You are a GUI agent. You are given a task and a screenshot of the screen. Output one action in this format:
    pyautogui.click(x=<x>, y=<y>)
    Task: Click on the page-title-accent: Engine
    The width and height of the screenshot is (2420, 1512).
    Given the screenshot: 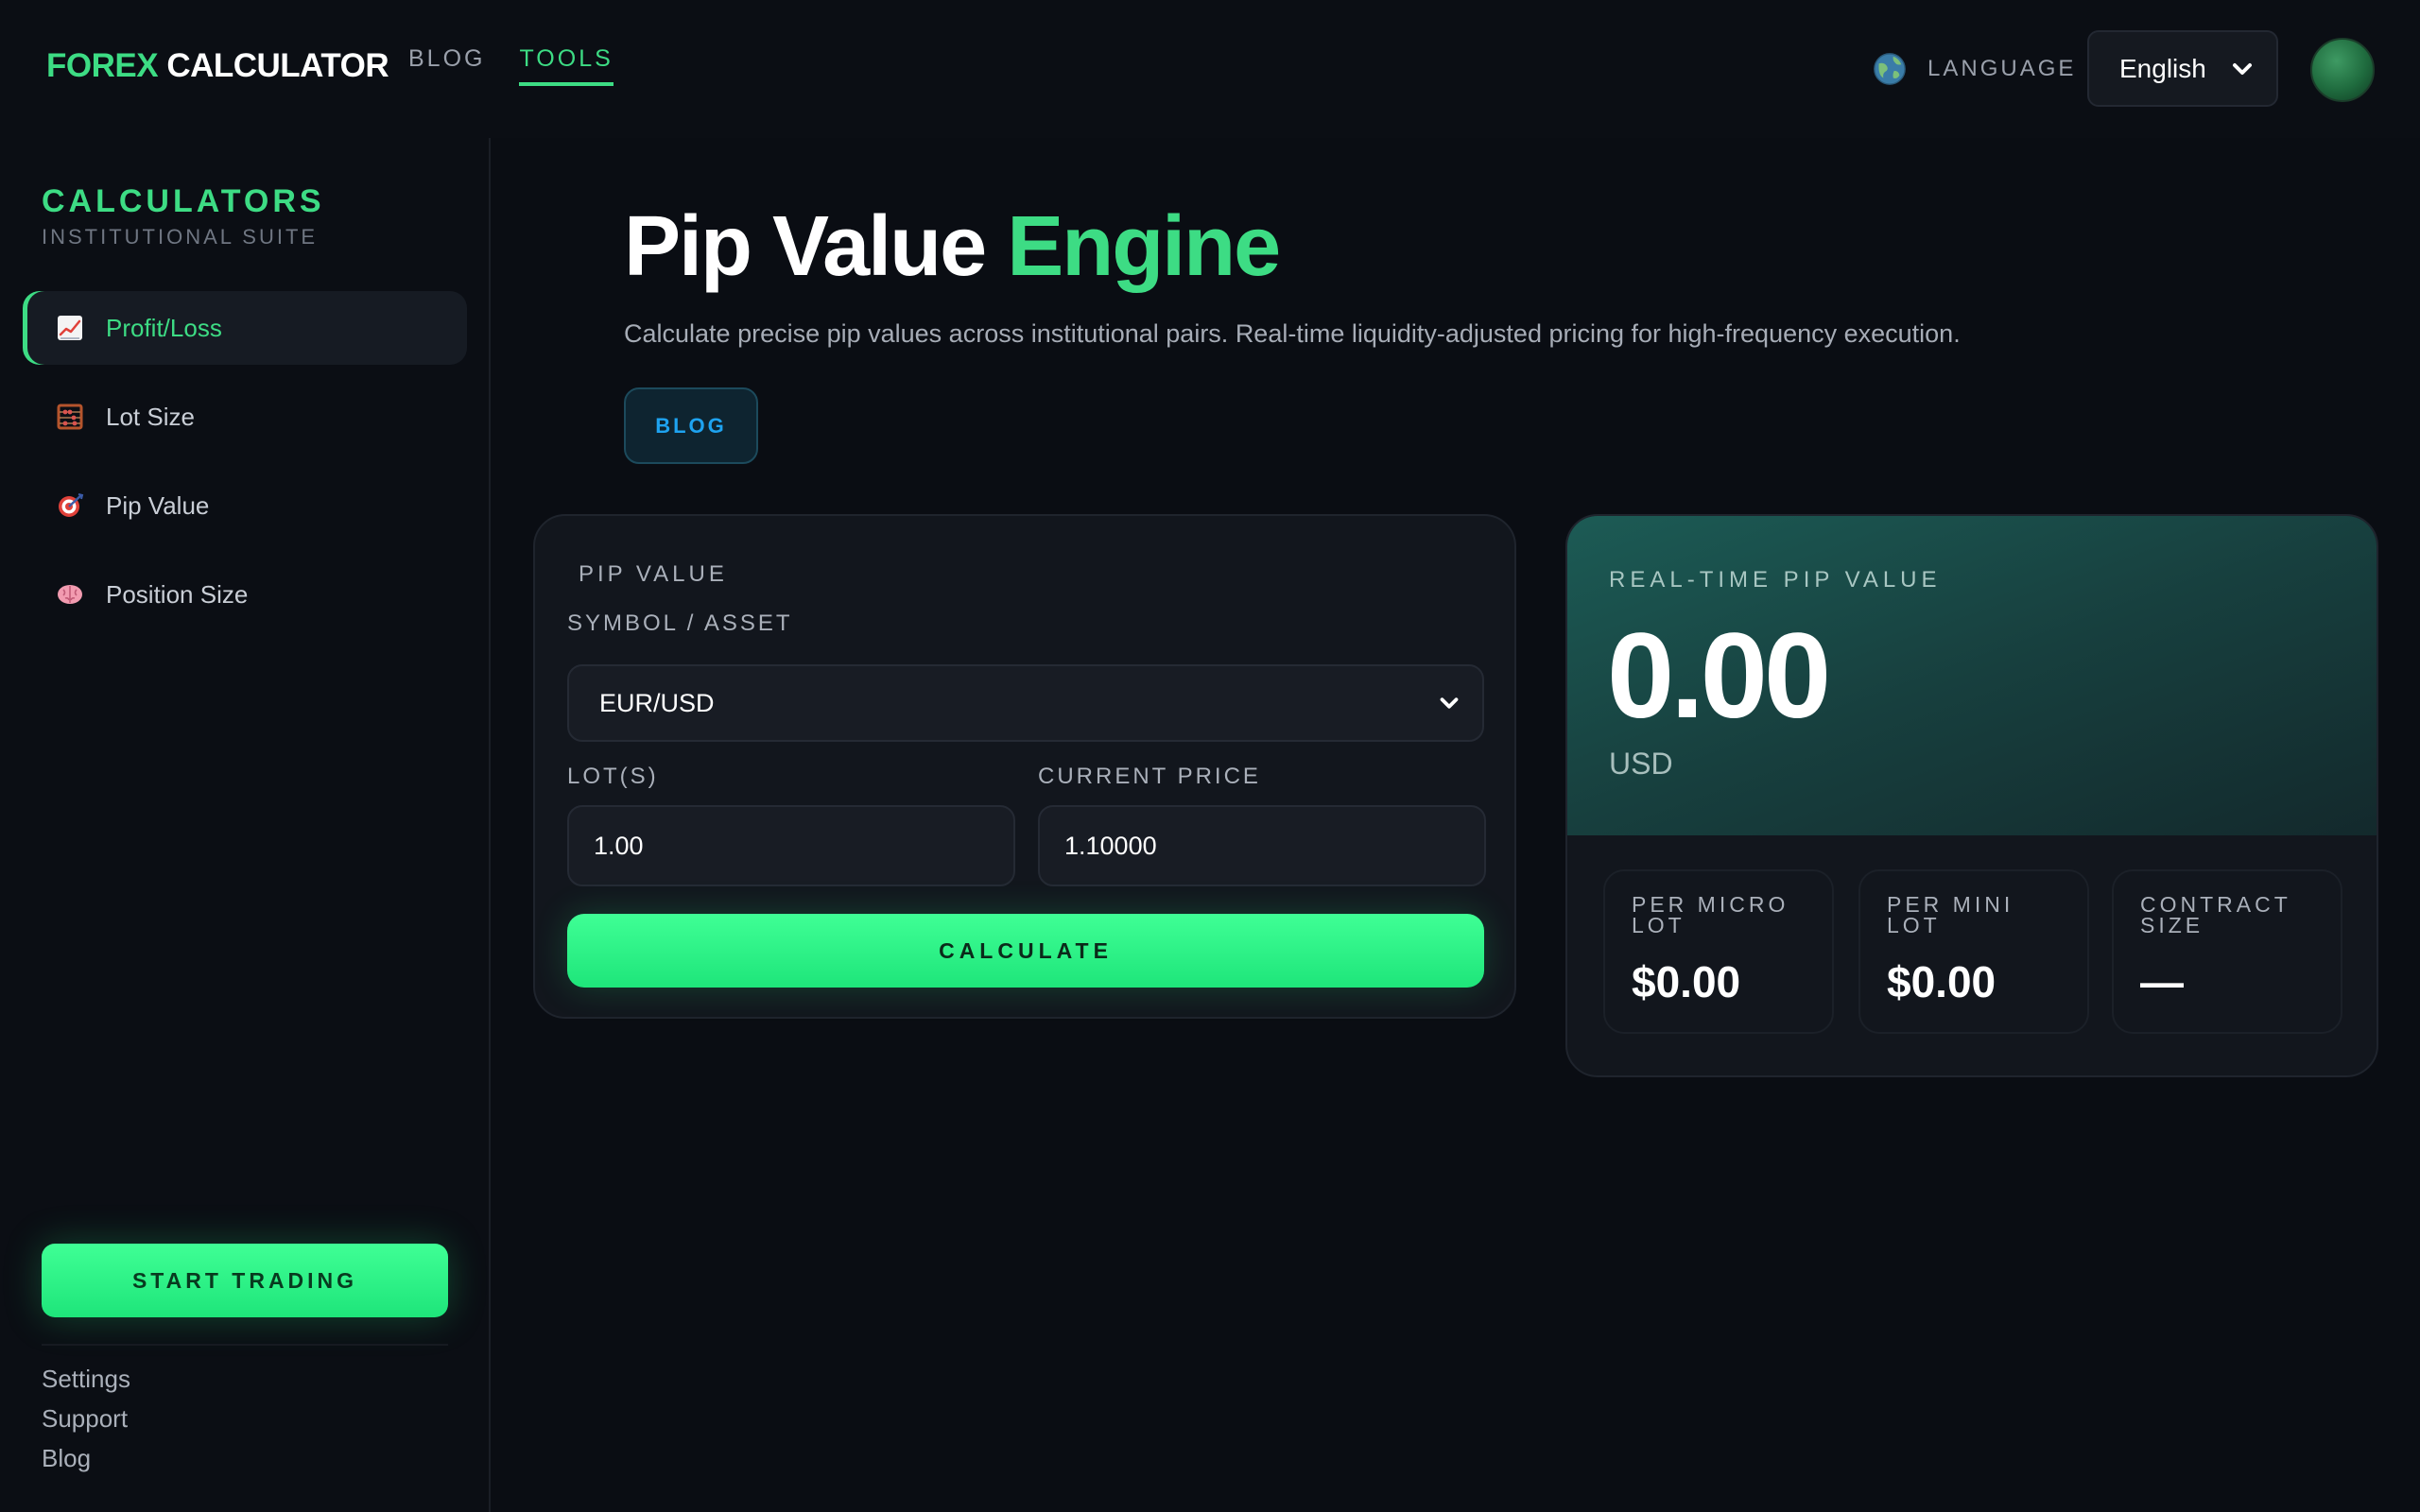 What is the action you would take?
    pyautogui.click(x=1144, y=246)
    